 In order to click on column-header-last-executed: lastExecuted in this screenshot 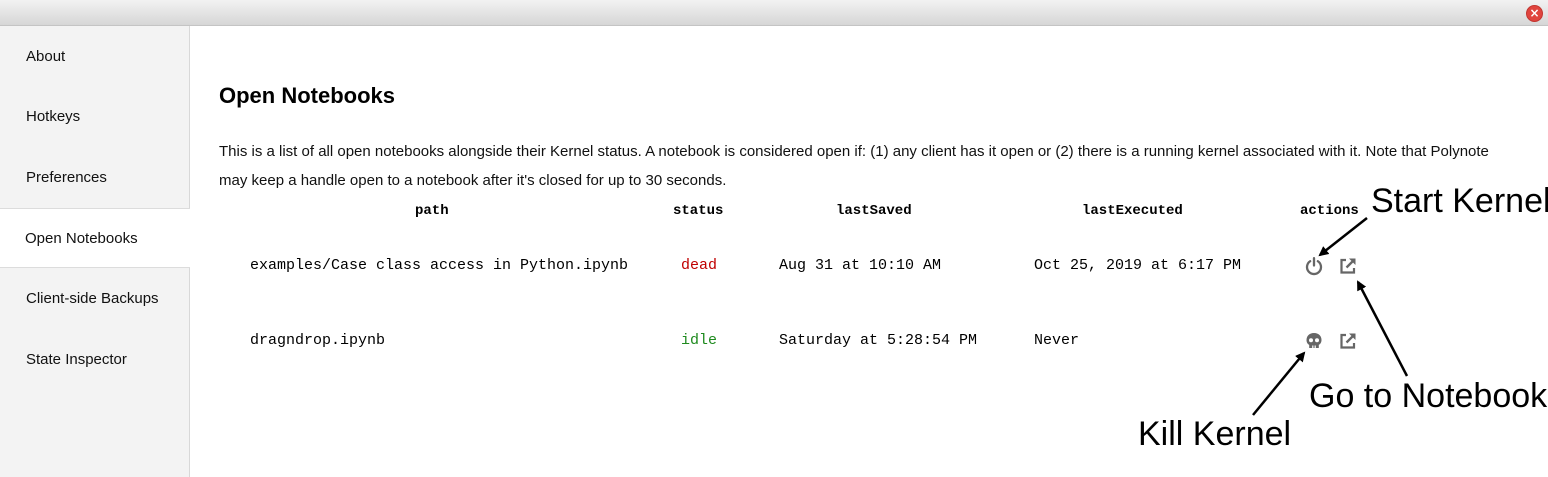, I will do `click(1132, 211)`.